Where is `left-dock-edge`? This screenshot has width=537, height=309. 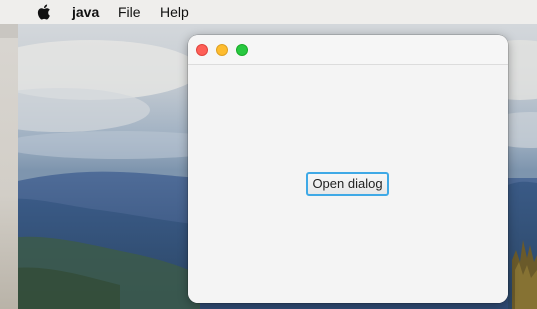 left-dock-edge is located at coordinates (9, 166).